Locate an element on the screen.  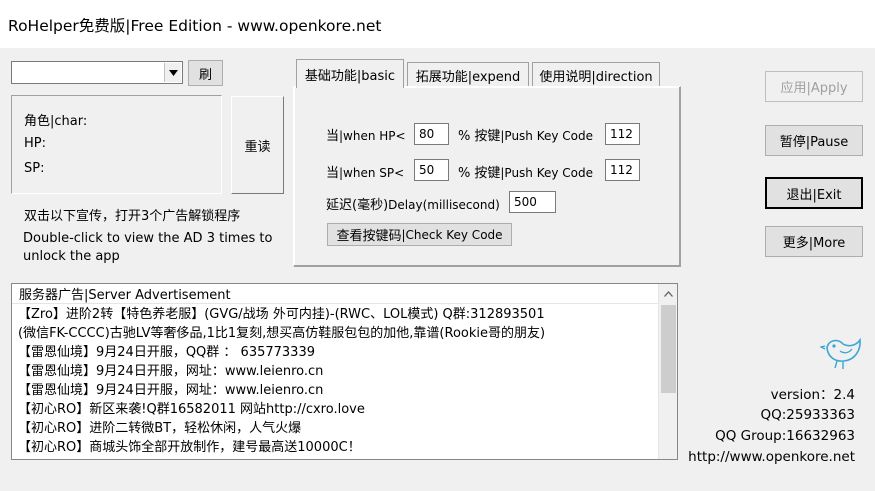
delay-input: 500 is located at coordinates (532, 202).